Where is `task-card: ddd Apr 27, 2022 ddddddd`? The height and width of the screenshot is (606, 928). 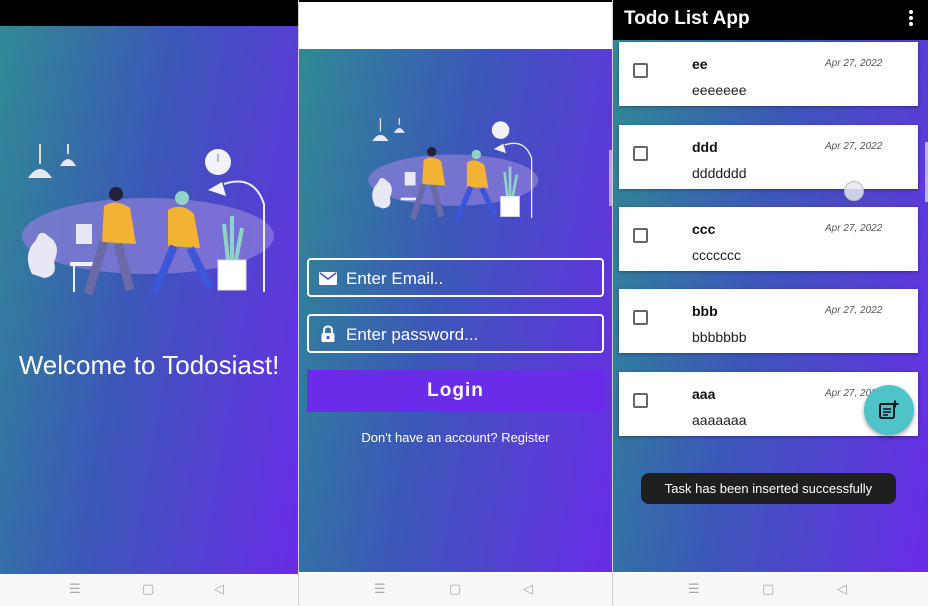
task-card: ddd Apr 27, 2022 ddddddd is located at coordinates (768, 157).